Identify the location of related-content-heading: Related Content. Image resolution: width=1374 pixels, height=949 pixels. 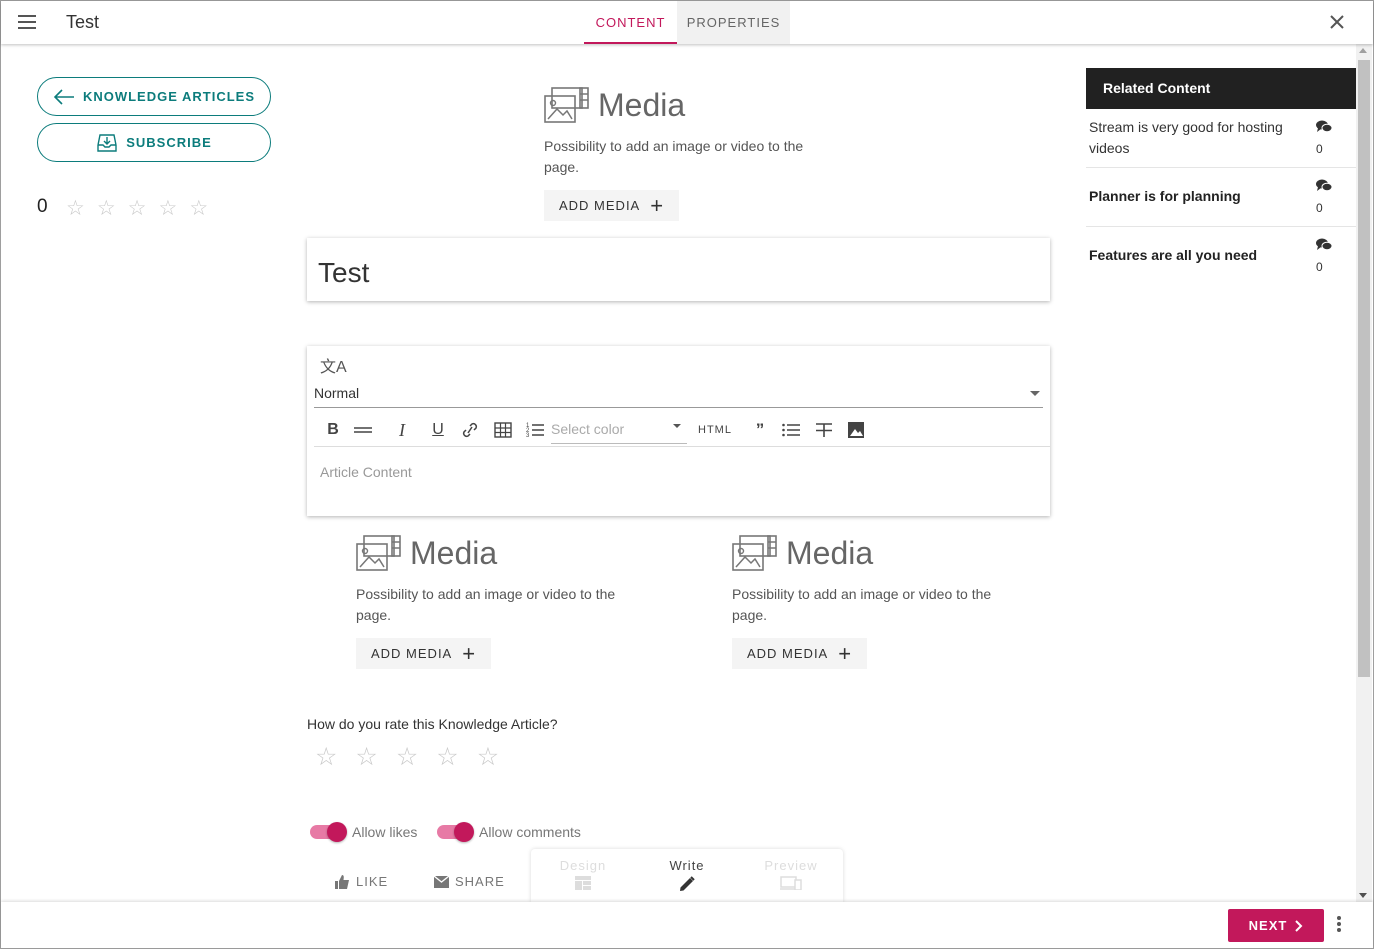
(1221, 88).